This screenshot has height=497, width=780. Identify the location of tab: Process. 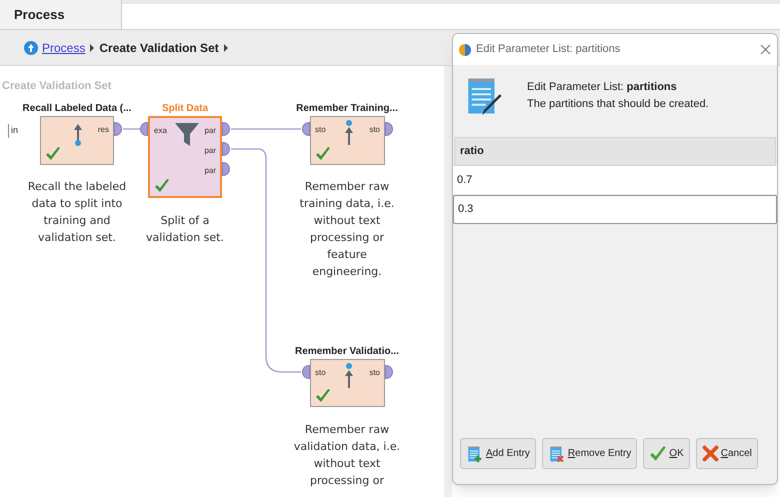
(61, 14).